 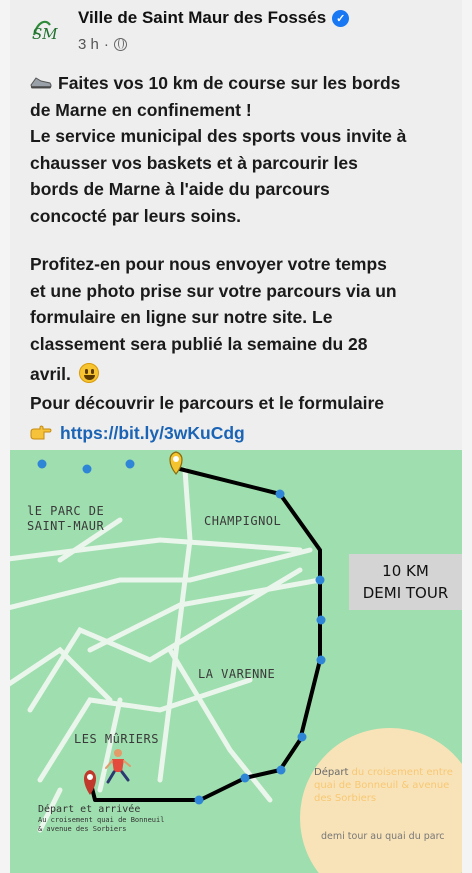 I want to click on post-meta: 3 h ·, so click(x=102, y=44).